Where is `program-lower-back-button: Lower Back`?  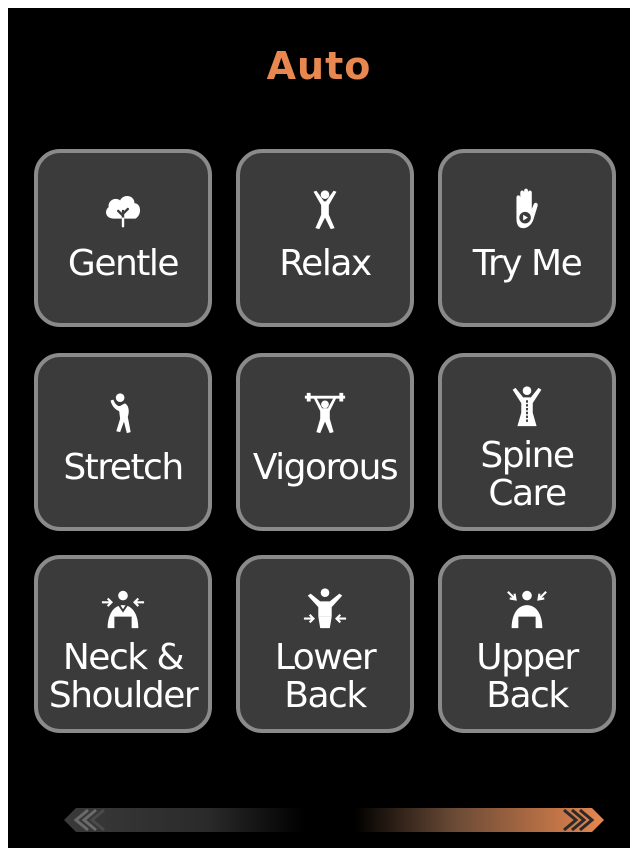
program-lower-back-button: Lower Back is located at coordinates (325, 644).